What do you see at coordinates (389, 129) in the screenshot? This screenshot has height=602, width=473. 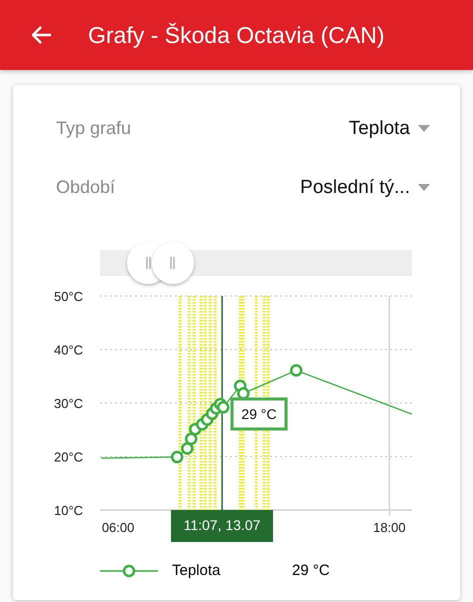 I see `dropdown: Teplota` at bounding box center [389, 129].